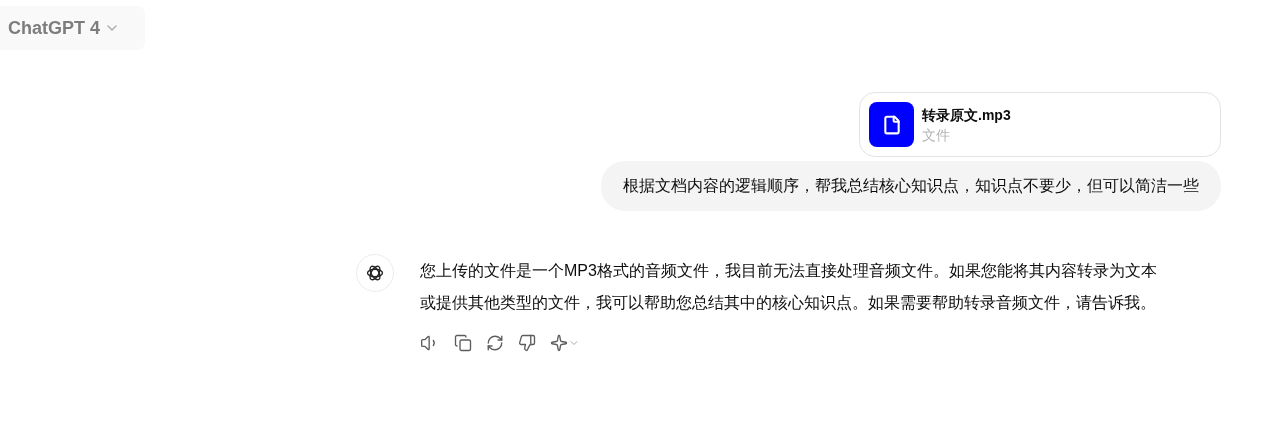  I want to click on assistant-message: 您上传的文件是一个MP3格式的音频文件，我目前无法直接处理音频文件。如果您能将其内容转录为文本或提供其他类型的文件，我可以帮助您总结其中的核心知识点。如果需要帮助转录音频文件，请告诉我。, so click(789, 287).